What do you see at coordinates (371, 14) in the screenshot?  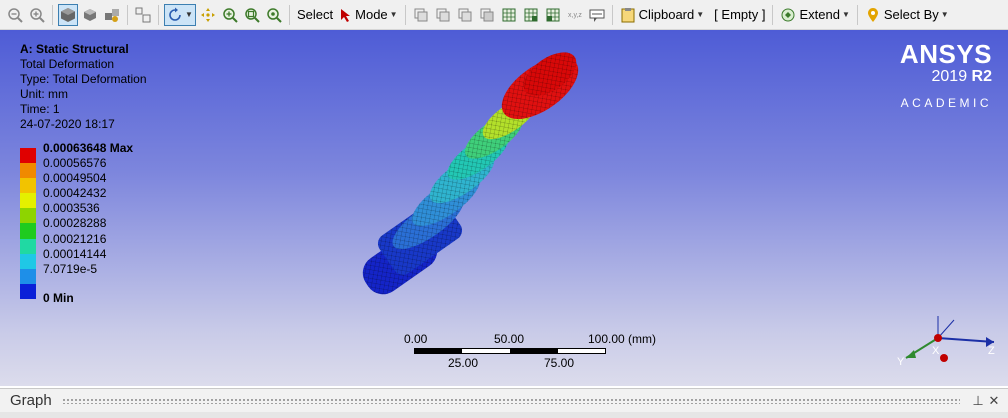 I see `mode-label: Mode` at bounding box center [371, 14].